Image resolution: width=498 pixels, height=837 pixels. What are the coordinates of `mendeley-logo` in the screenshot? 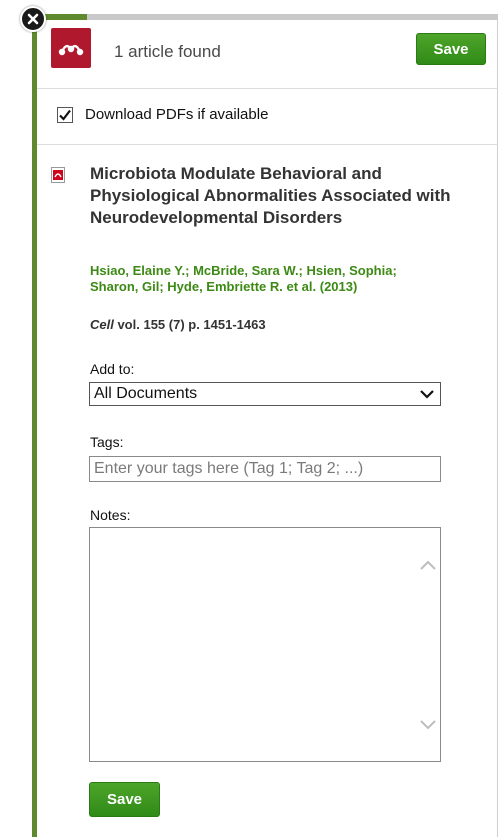 It's located at (71, 48).